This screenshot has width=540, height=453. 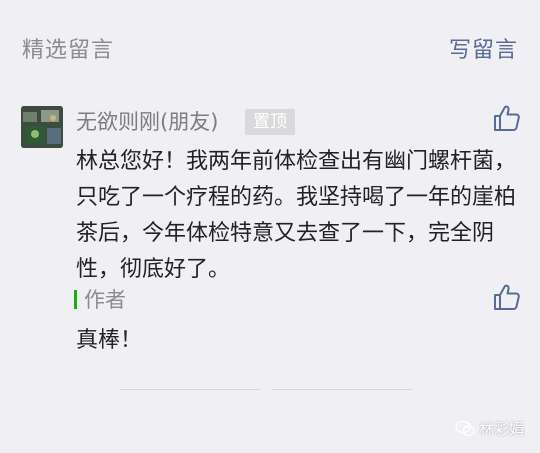 What do you see at coordinates (68, 50) in the screenshot?
I see `section-title: 精选留言` at bounding box center [68, 50].